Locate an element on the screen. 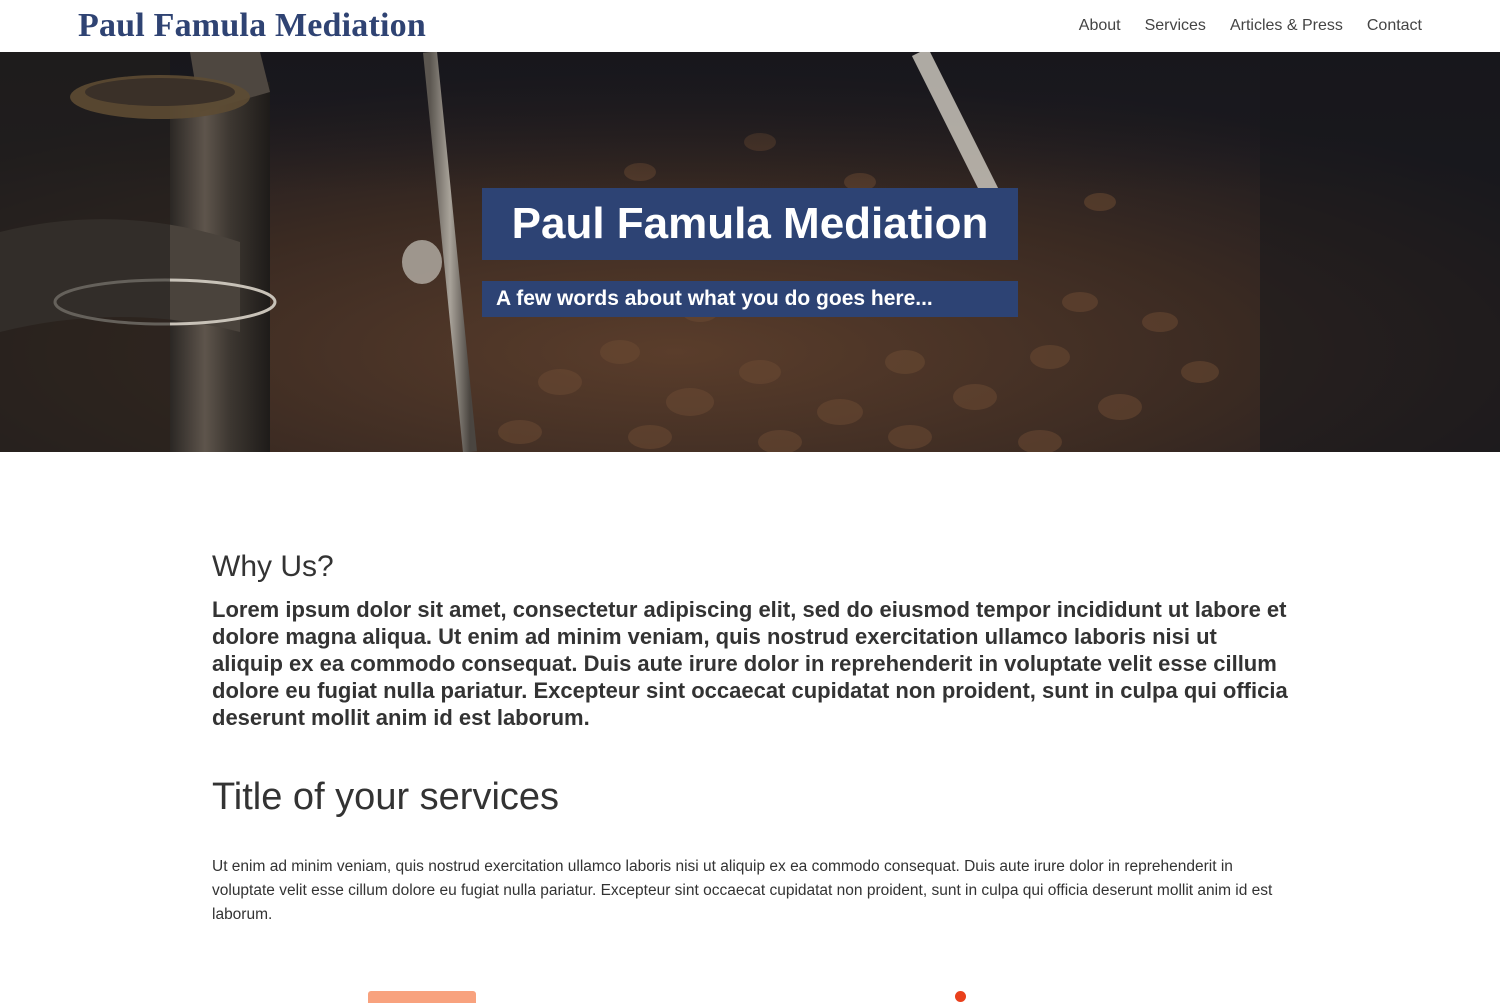 This screenshot has height=1003, width=1500. main-nav: About Services Articles & Press Contact is located at coordinates (1250, 26).